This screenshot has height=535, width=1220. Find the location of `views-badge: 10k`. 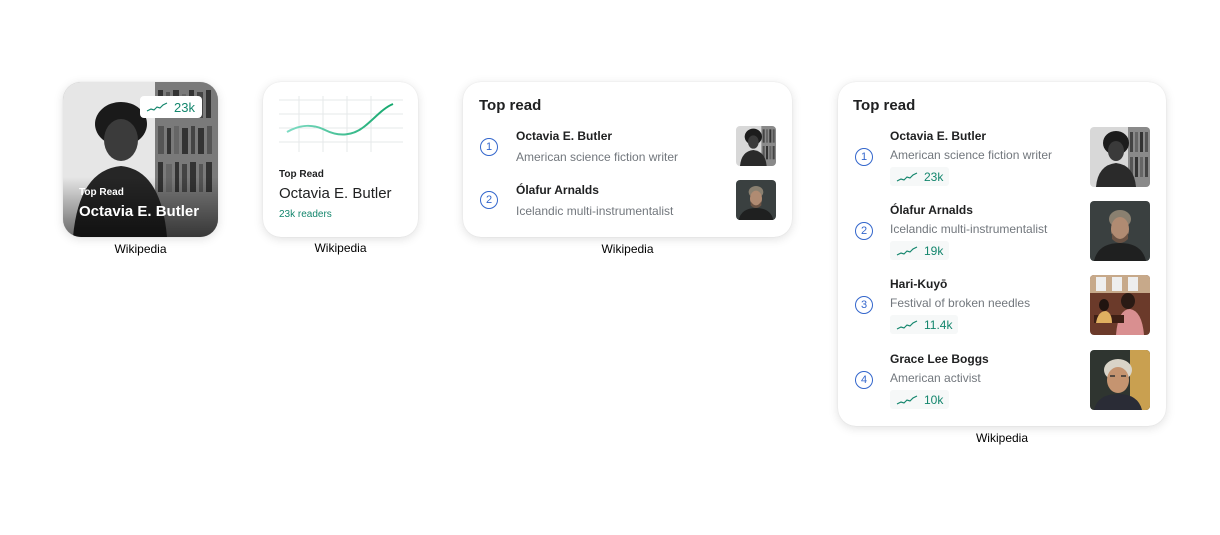

views-badge: 10k is located at coordinates (920, 399).